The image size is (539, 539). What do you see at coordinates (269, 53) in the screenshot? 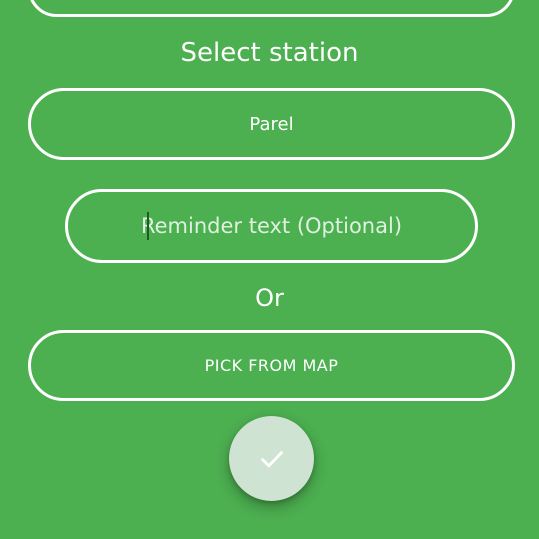
I see `page-title: Select station` at bounding box center [269, 53].